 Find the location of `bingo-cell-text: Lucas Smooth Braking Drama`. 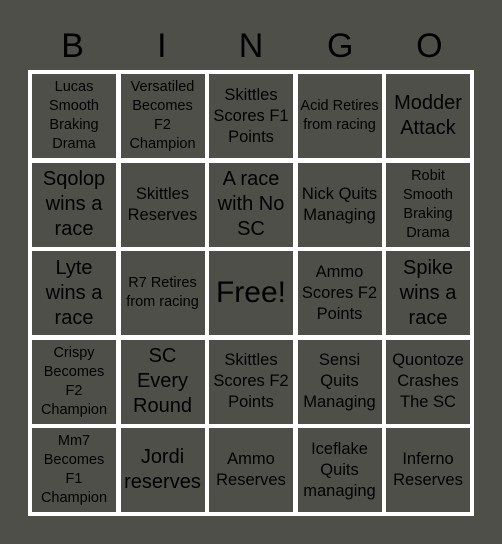

bingo-cell-text: Lucas Smooth Braking Drama is located at coordinates (74, 115).